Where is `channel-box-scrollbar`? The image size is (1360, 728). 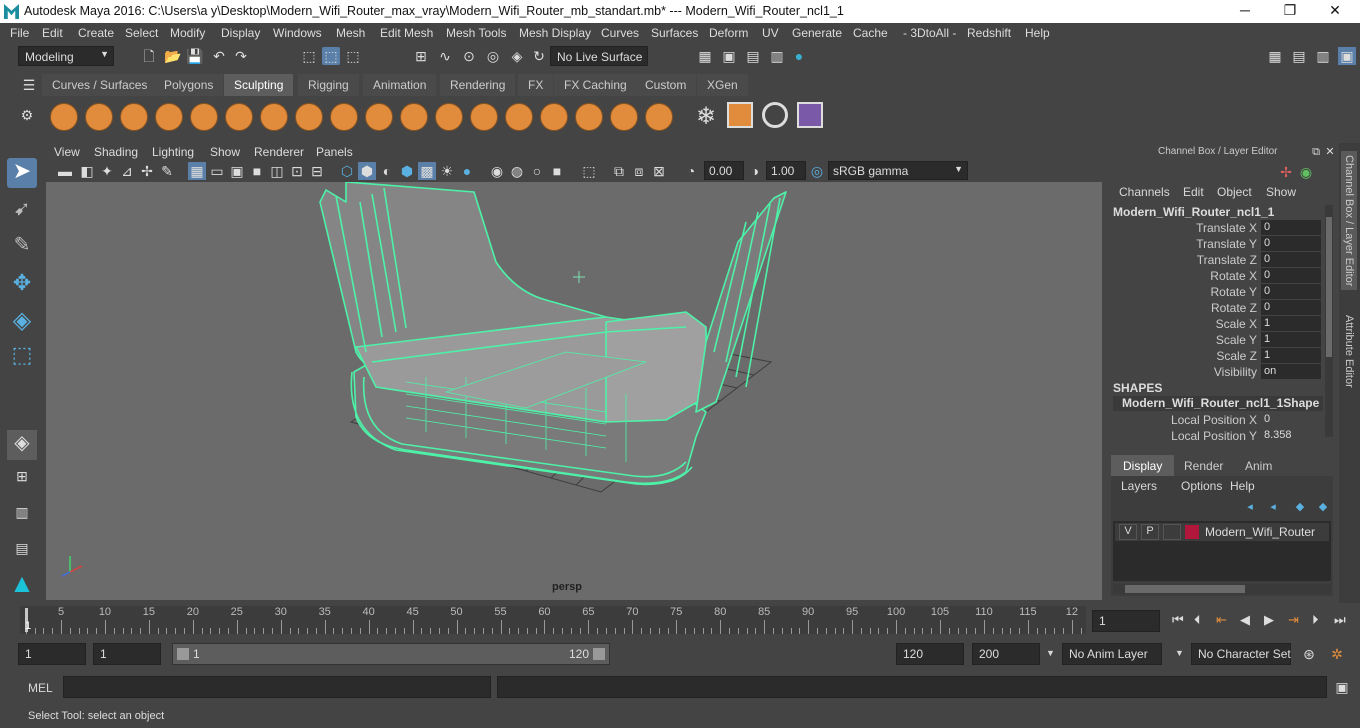
channel-box-scrollbar is located at coordinates (1329, 321).